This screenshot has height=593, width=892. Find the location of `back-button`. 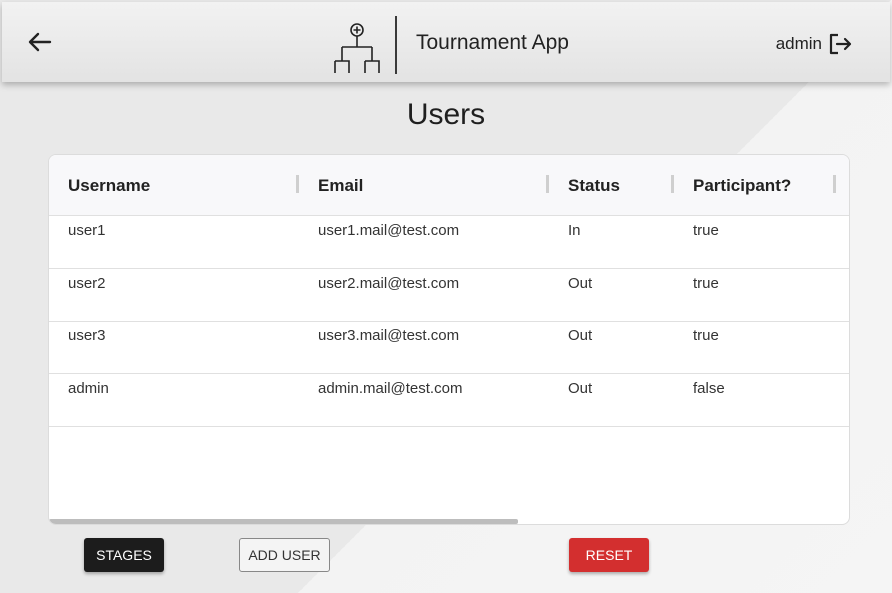

back-button is located at coordinates (40, 42).